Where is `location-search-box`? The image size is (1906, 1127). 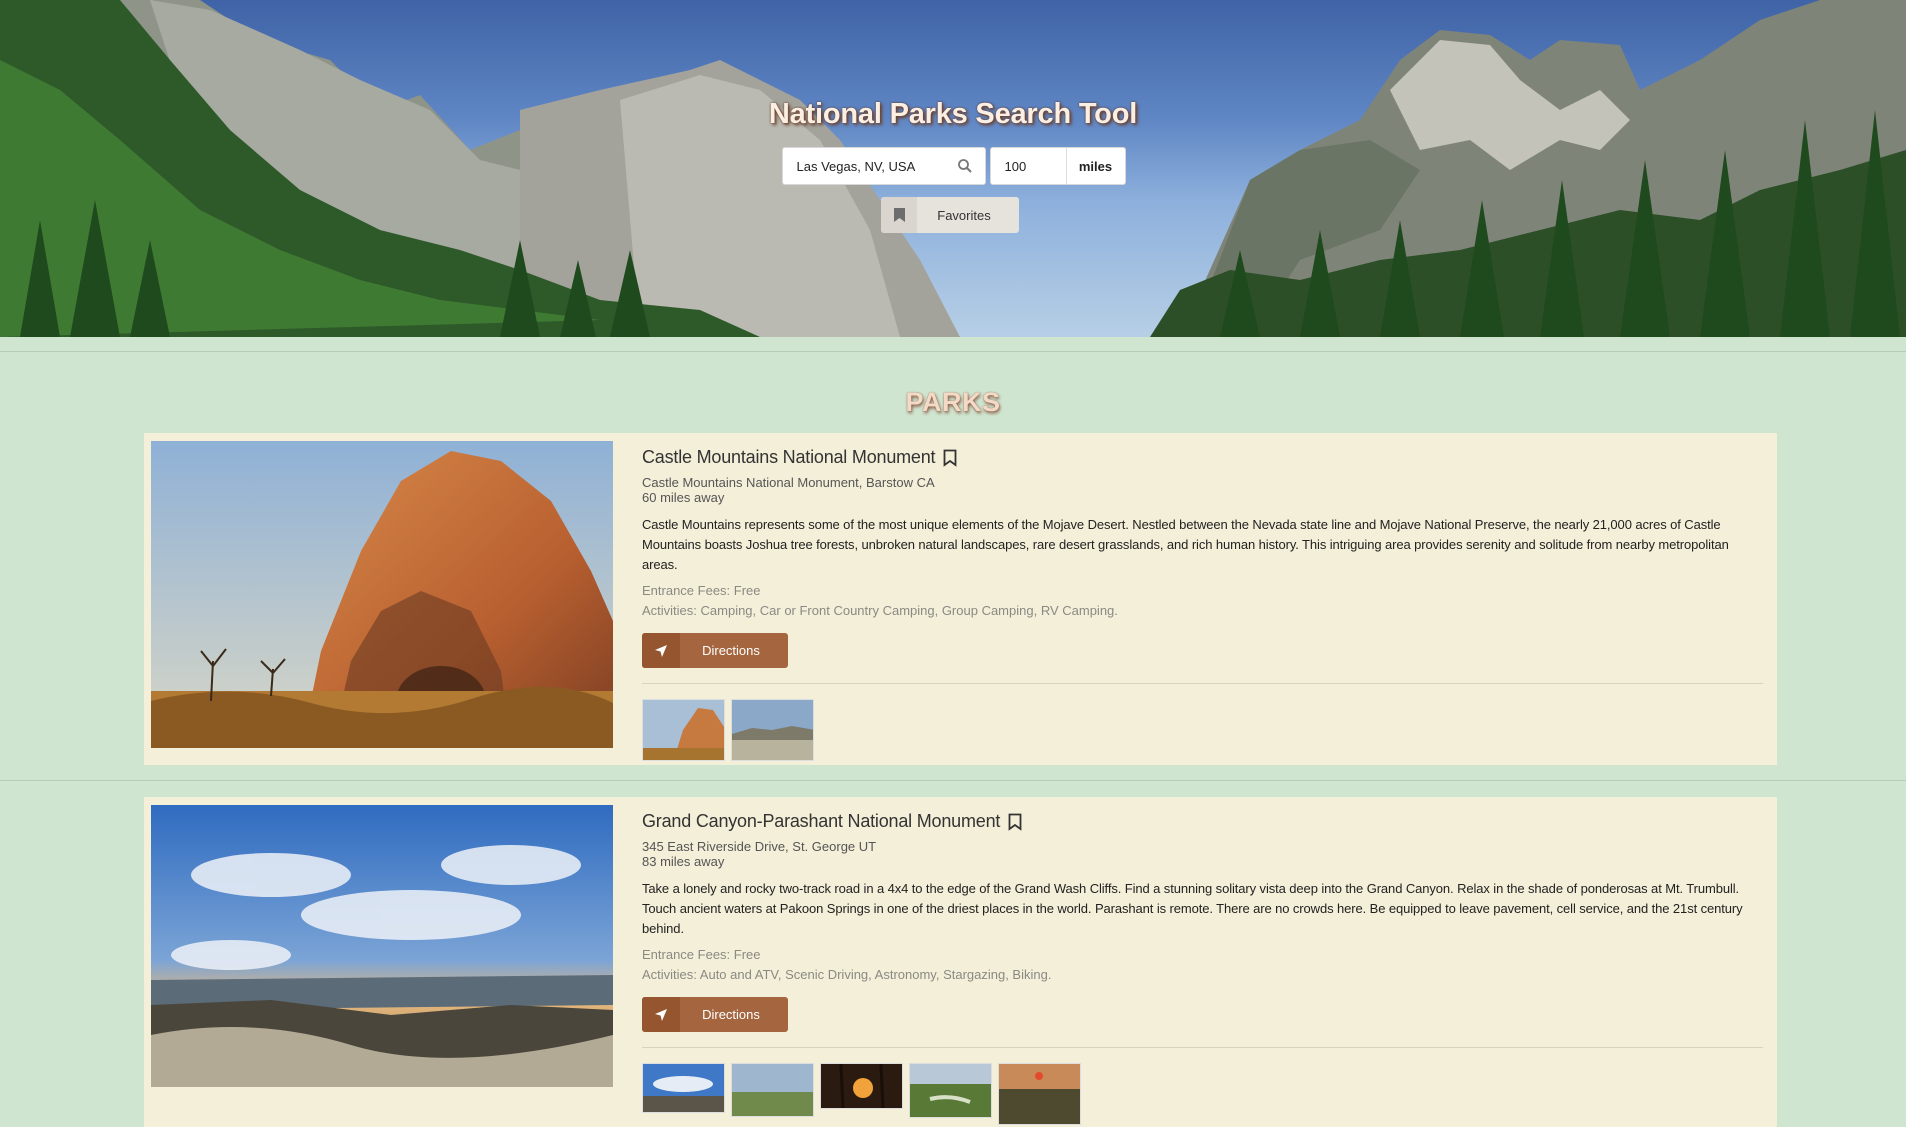
location-search-box is located at coordinates (883, 166).